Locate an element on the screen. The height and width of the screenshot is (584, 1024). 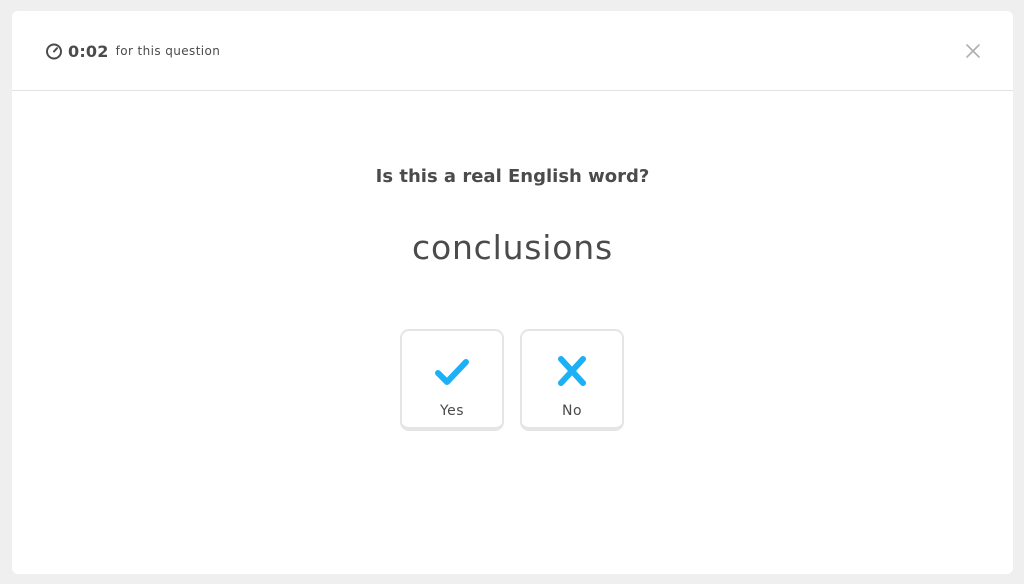
checkmark-icon is located at coordinates (452, 372).